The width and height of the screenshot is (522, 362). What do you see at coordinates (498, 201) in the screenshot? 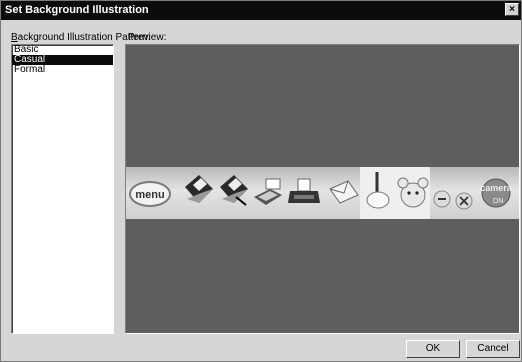
I see `svg-text: ON` at bounding box center [498, 201].